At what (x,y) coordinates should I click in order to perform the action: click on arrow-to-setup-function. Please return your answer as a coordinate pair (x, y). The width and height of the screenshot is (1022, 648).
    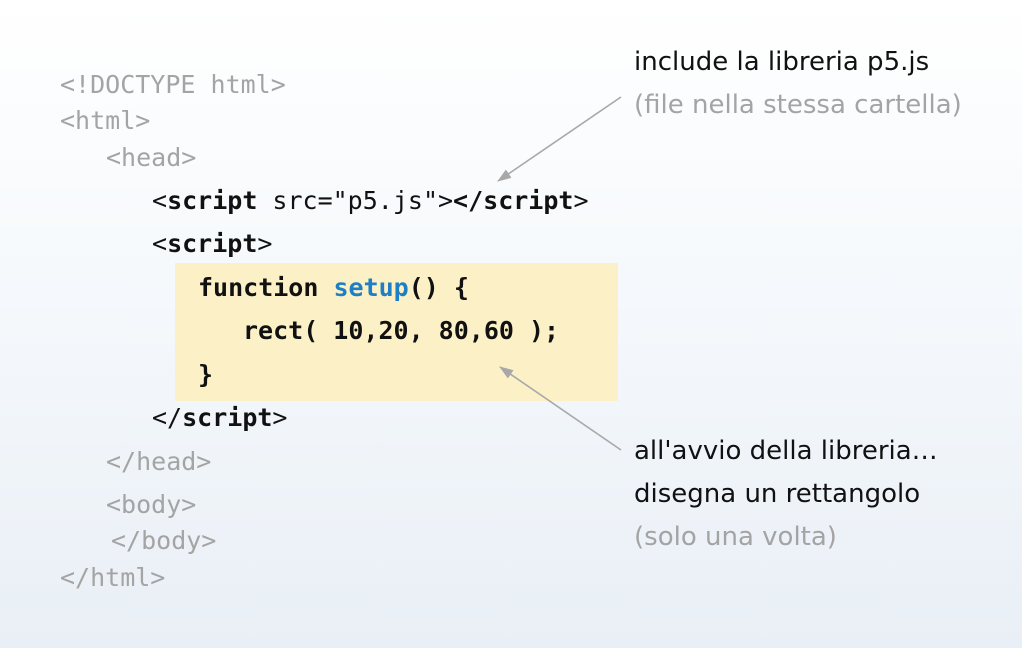
    Looking at the image, I should click on (560, 408).